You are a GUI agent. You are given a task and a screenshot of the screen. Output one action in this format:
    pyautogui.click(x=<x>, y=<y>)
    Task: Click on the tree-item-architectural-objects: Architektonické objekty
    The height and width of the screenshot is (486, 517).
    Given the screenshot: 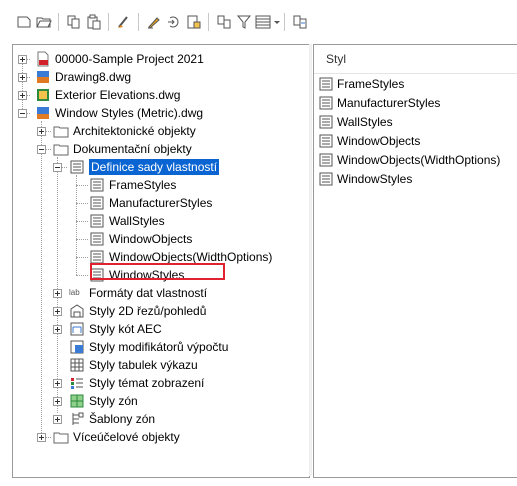 What is the action you would take?
    pyautogui.click(x=124, y=131)
    